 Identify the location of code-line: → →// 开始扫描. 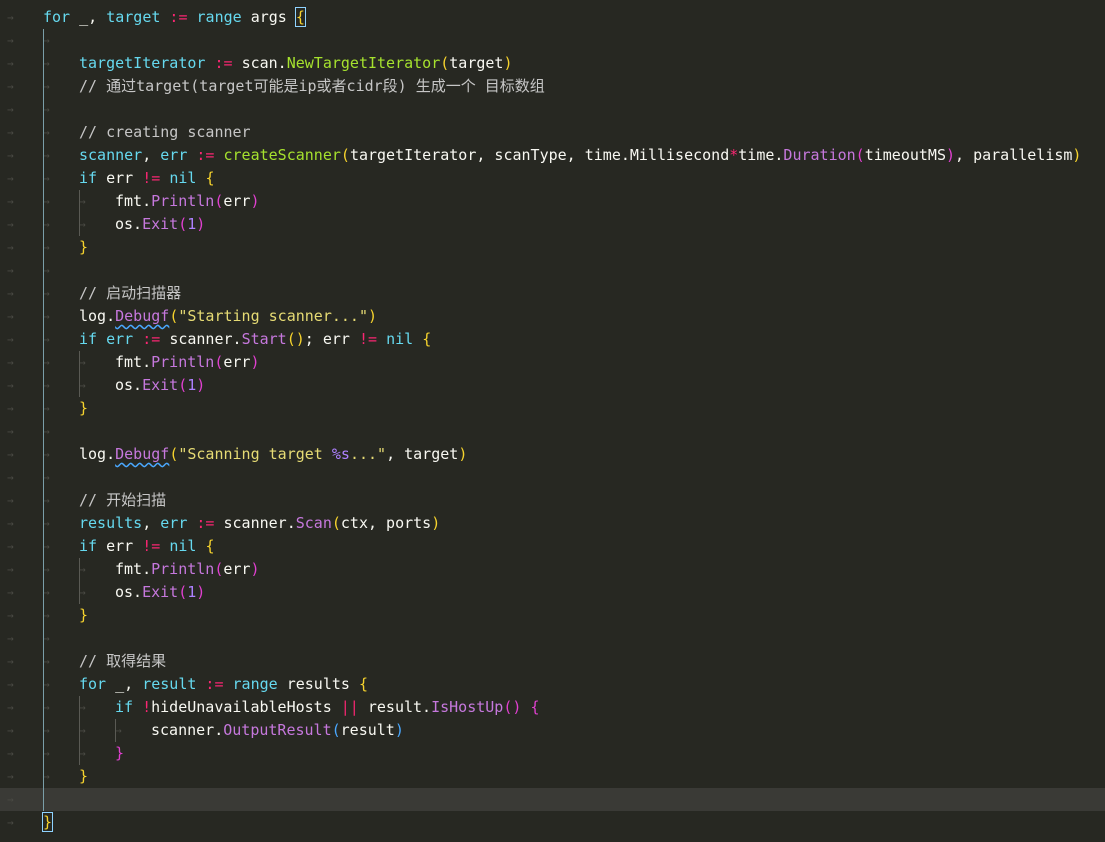
(552, 500).